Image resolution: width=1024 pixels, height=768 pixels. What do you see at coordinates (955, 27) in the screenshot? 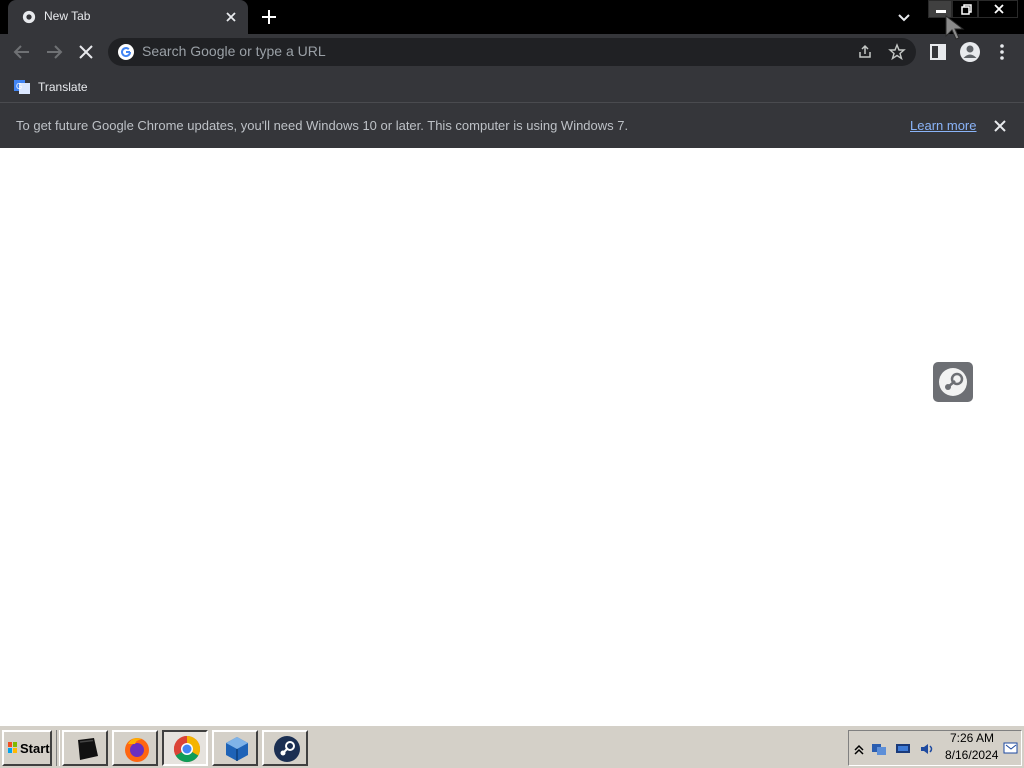
I see `mouse-cursor-icon` at bounding box center [955, 27].